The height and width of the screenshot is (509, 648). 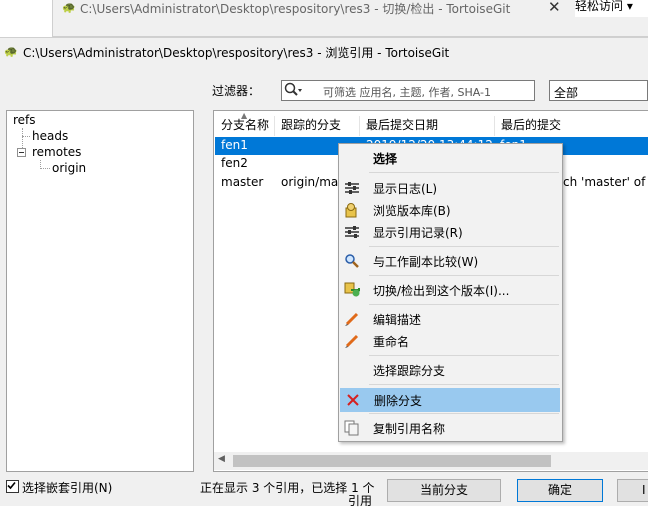 What do you see at coordinates (554, 8) in the screenshot?
I see `background-close-icon: ✕` at bounding box center [554, 8].